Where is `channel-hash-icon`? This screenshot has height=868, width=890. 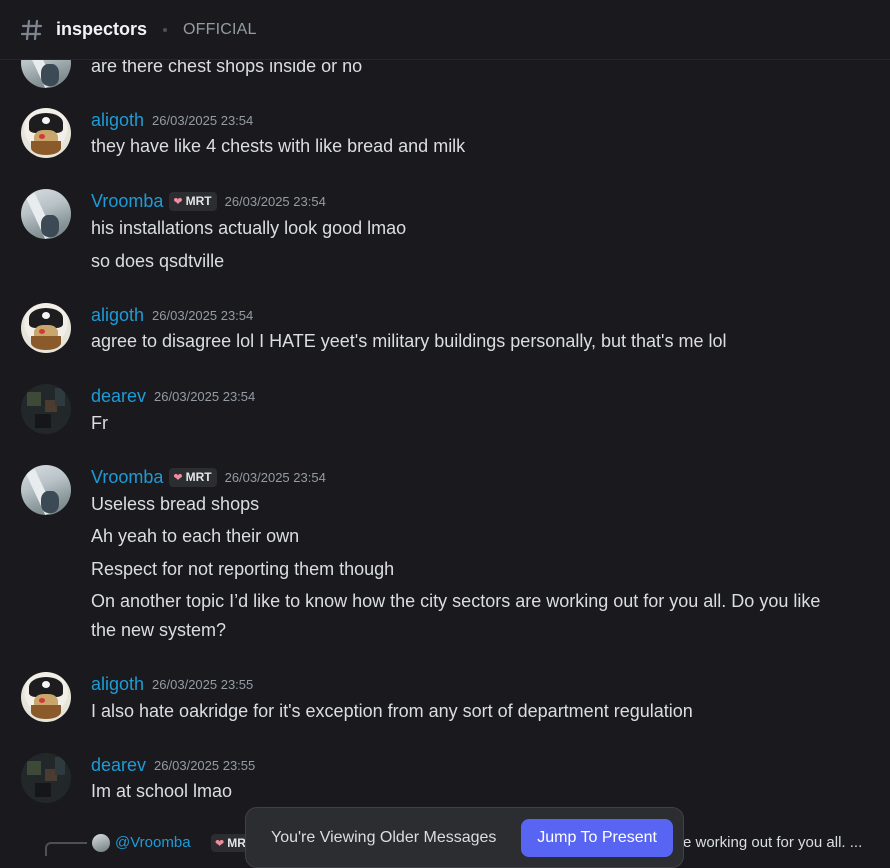
channel-hash-icon is located at coordinates (31, 29).